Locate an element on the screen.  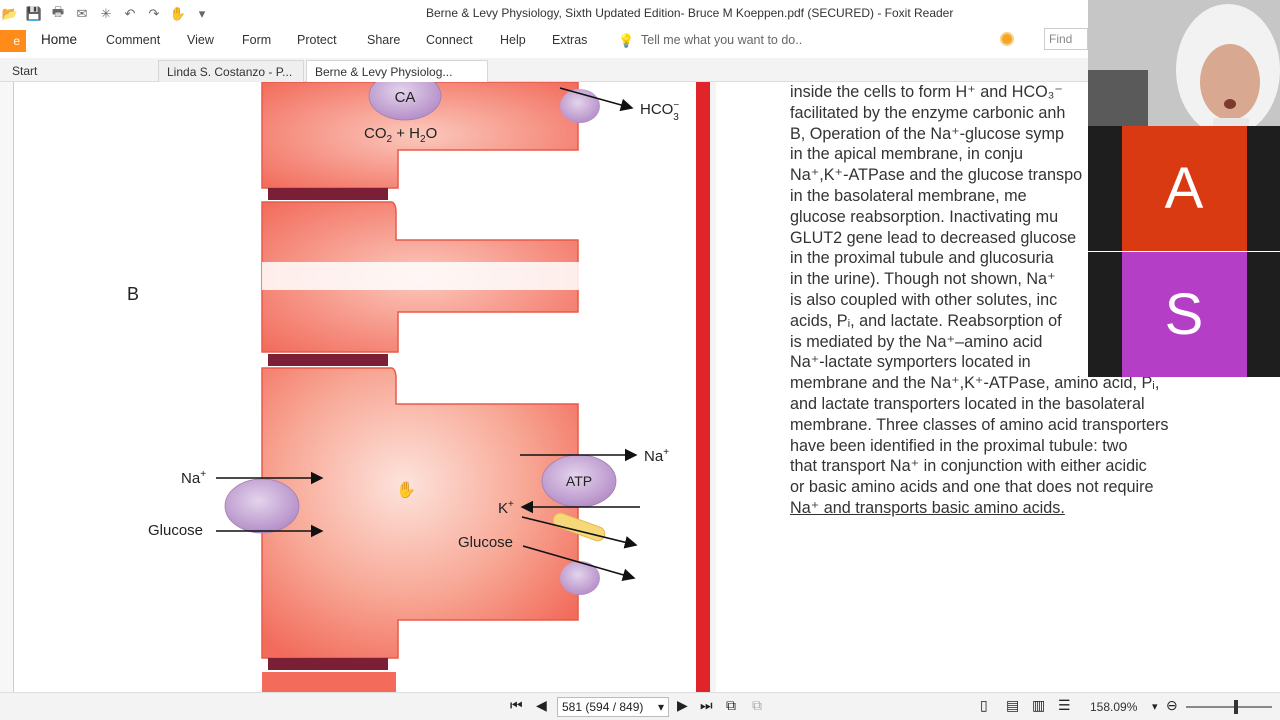
smiley-icon is located at coordinates (1007, 39).